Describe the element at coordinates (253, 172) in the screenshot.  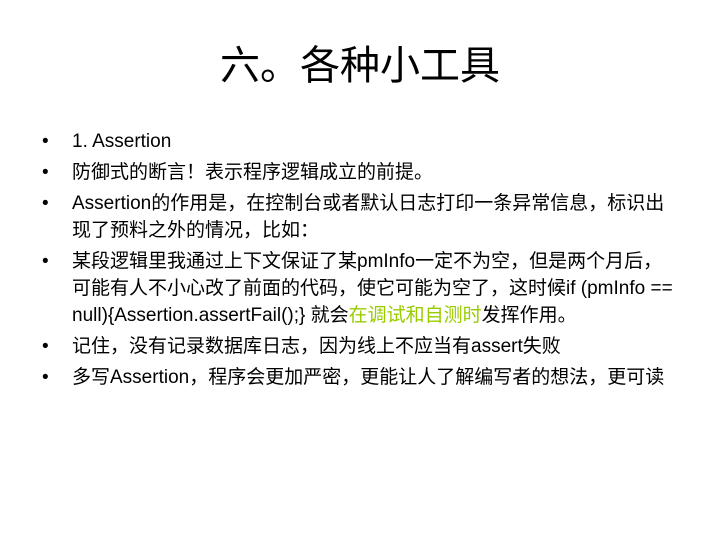
I see `bullet-text: 防御式的断言！表示程序逻辑成立的前提。` at that location.